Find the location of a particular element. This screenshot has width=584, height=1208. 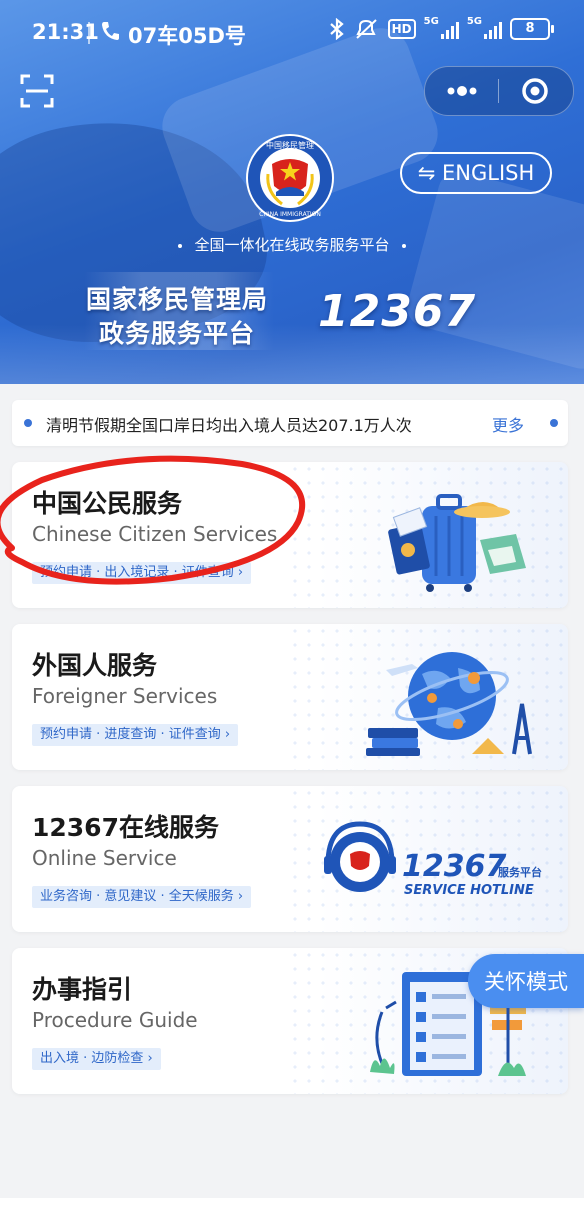

notice-more-link: 更多 is located at coordinates (508, 424).